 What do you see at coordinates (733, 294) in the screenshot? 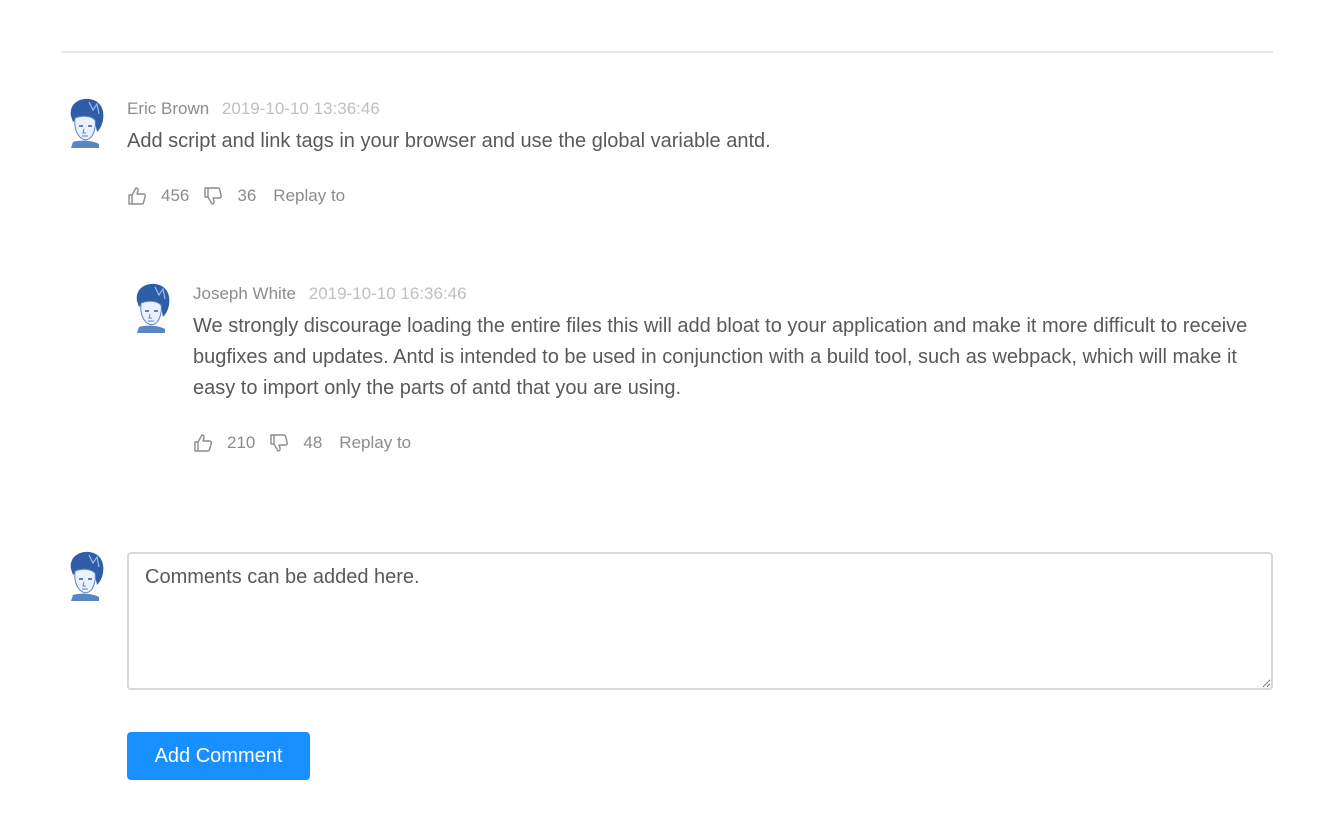
I see `comment-meta: Joseph White 2019-10-10 16:36:46` at bounding box center [733, 294].